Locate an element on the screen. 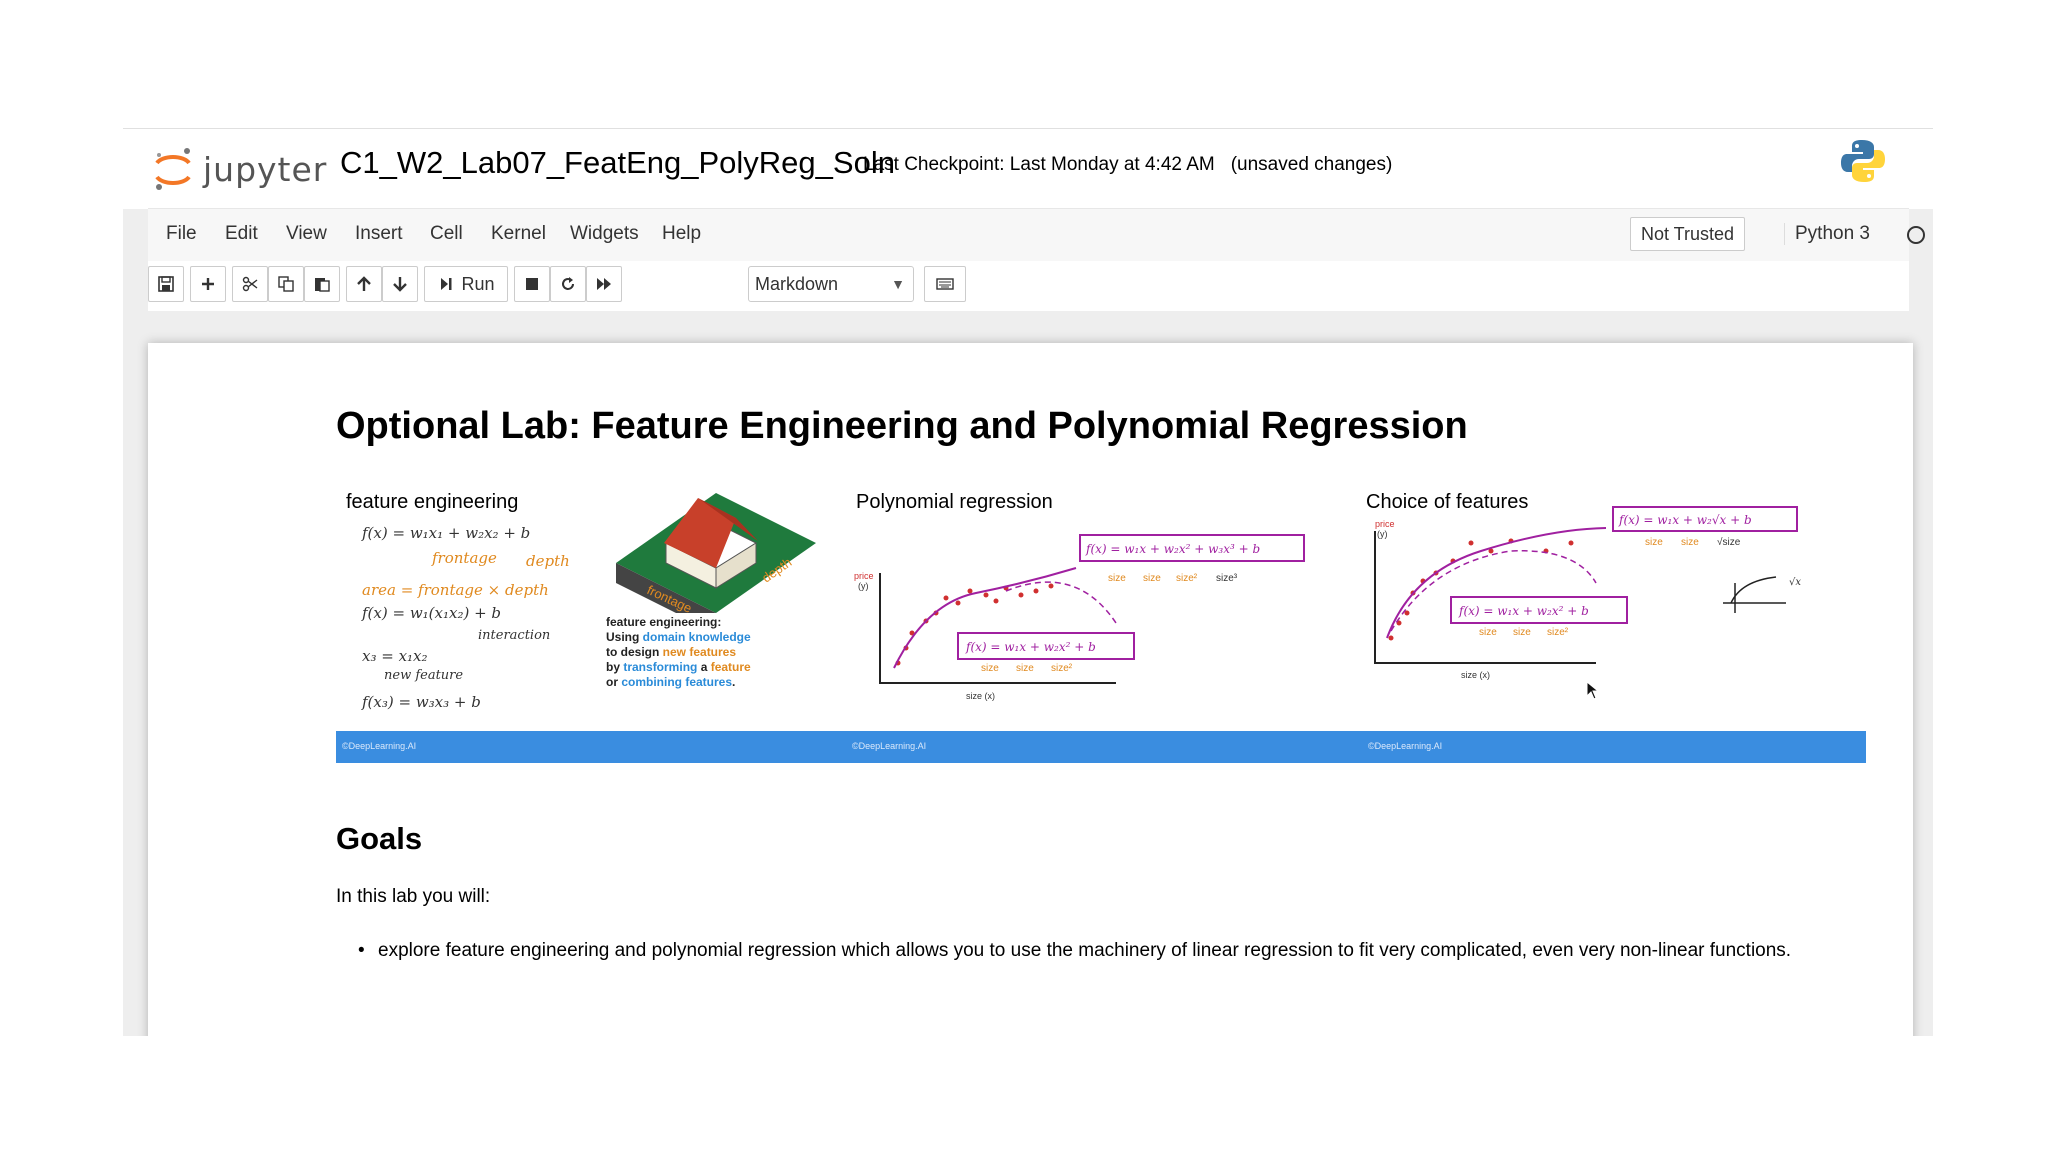  fast-forward-icon is located at coordinates (604, 284).